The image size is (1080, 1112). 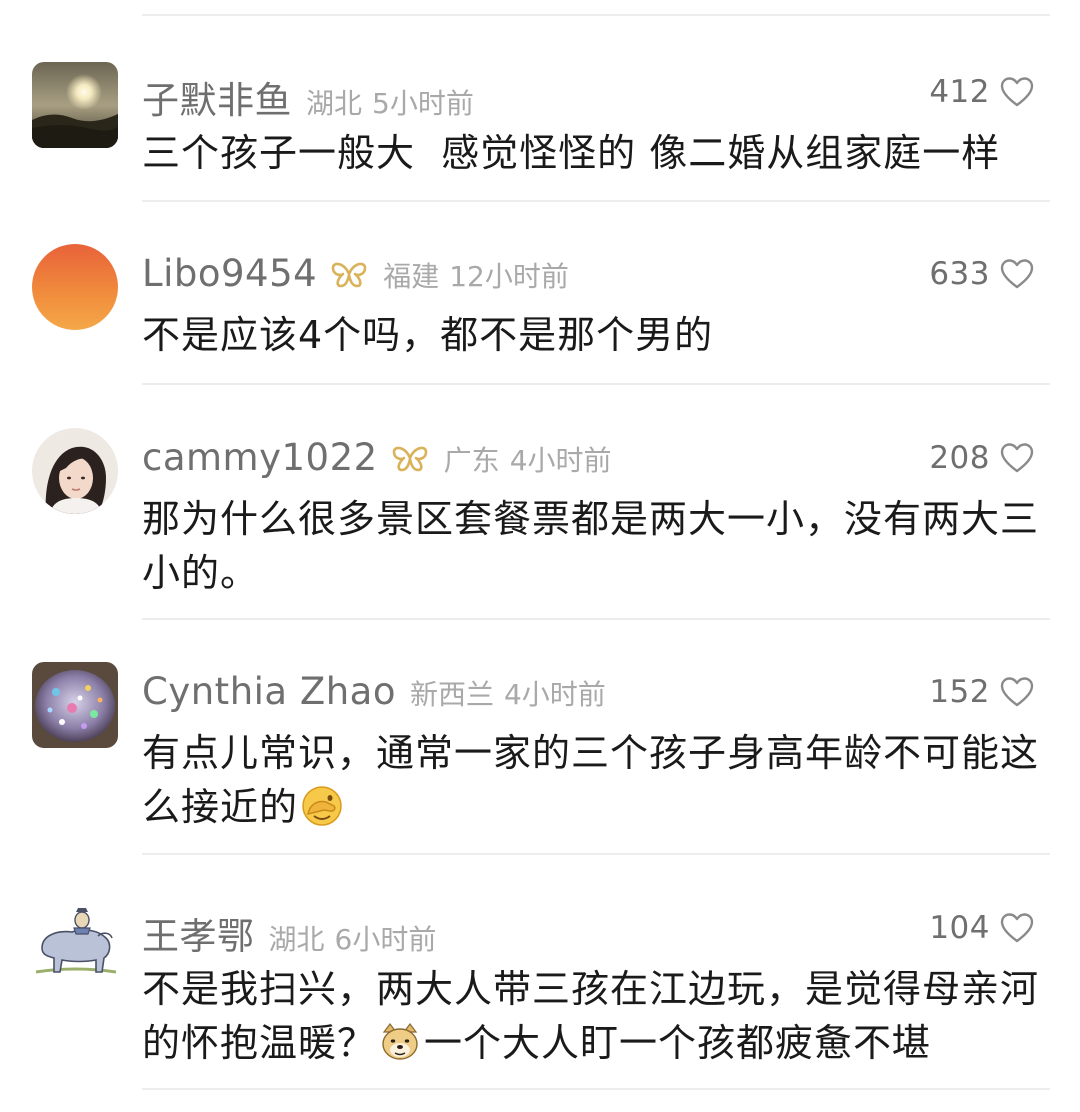 What do you see at coordinates (471, 460) in the screenshot?
I see `location: 广东` at bounding box center [471, 460].